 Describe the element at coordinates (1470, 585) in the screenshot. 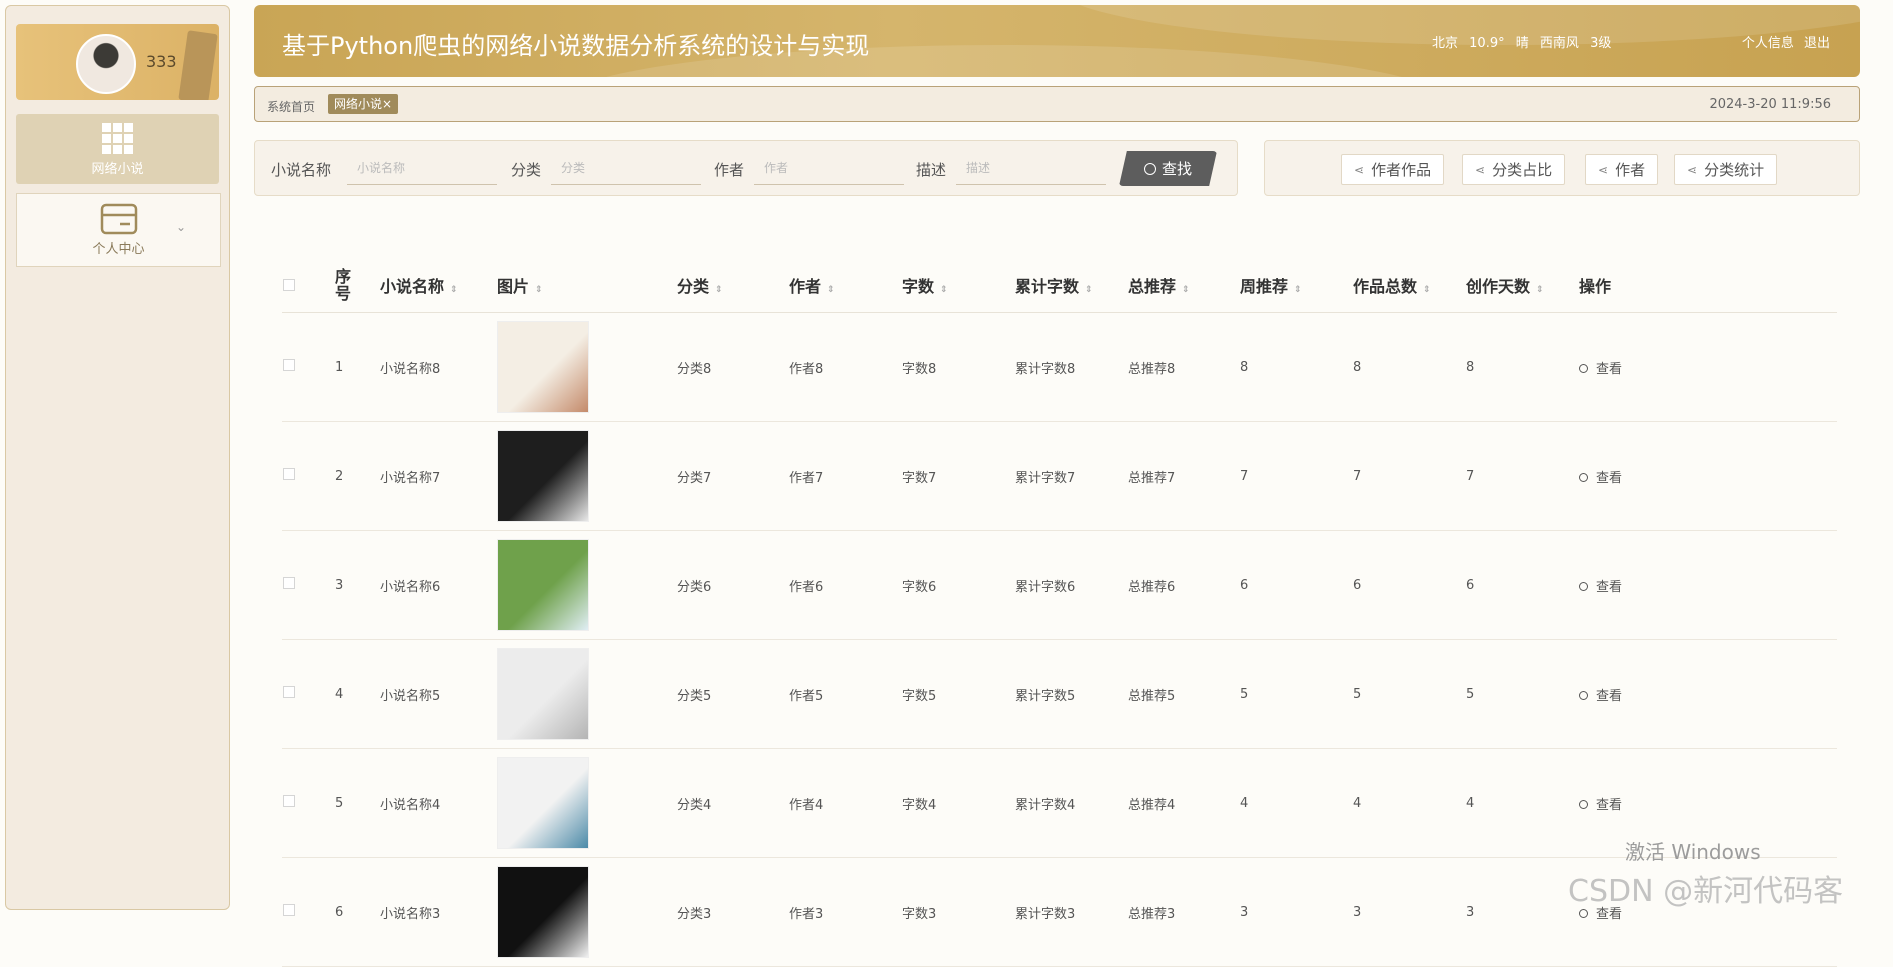

I see `days-cell-text: 6` at that location.